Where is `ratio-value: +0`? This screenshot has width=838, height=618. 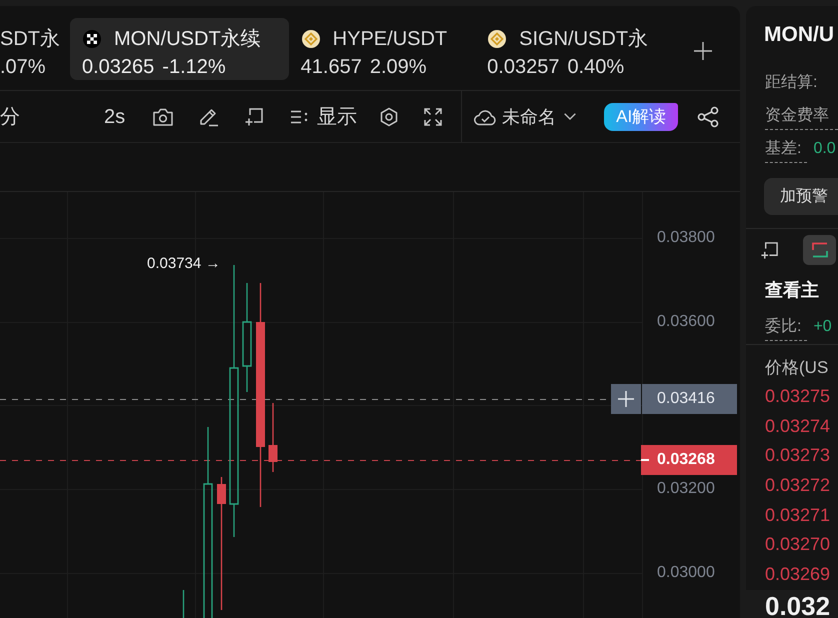 ratio-value: +0 is located at coordinates (822, 326).